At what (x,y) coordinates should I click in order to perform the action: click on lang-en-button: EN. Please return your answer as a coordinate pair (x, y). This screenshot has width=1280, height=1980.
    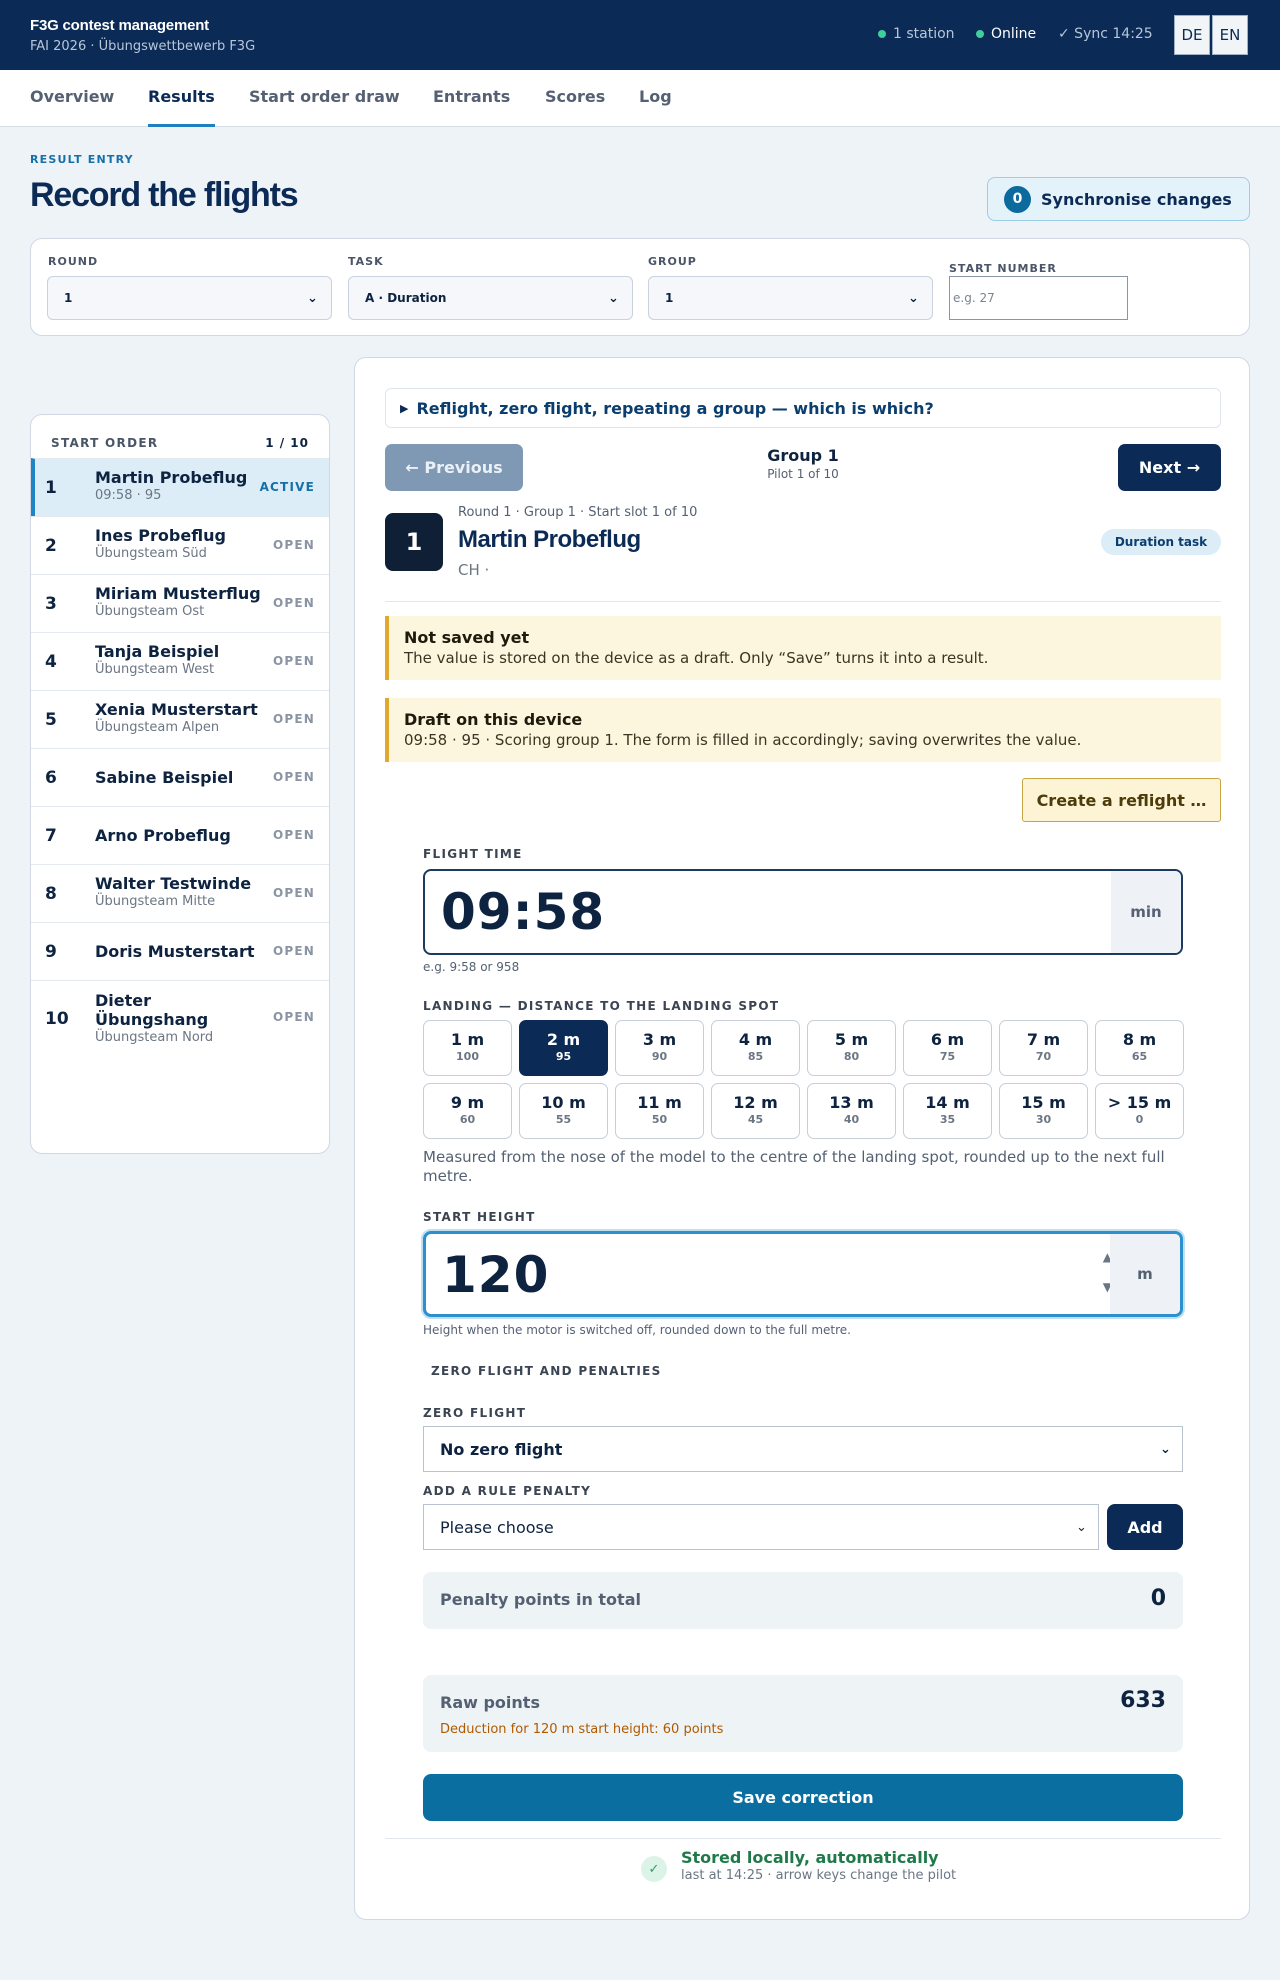
    Looking at the image, I should click on (1230, 35).